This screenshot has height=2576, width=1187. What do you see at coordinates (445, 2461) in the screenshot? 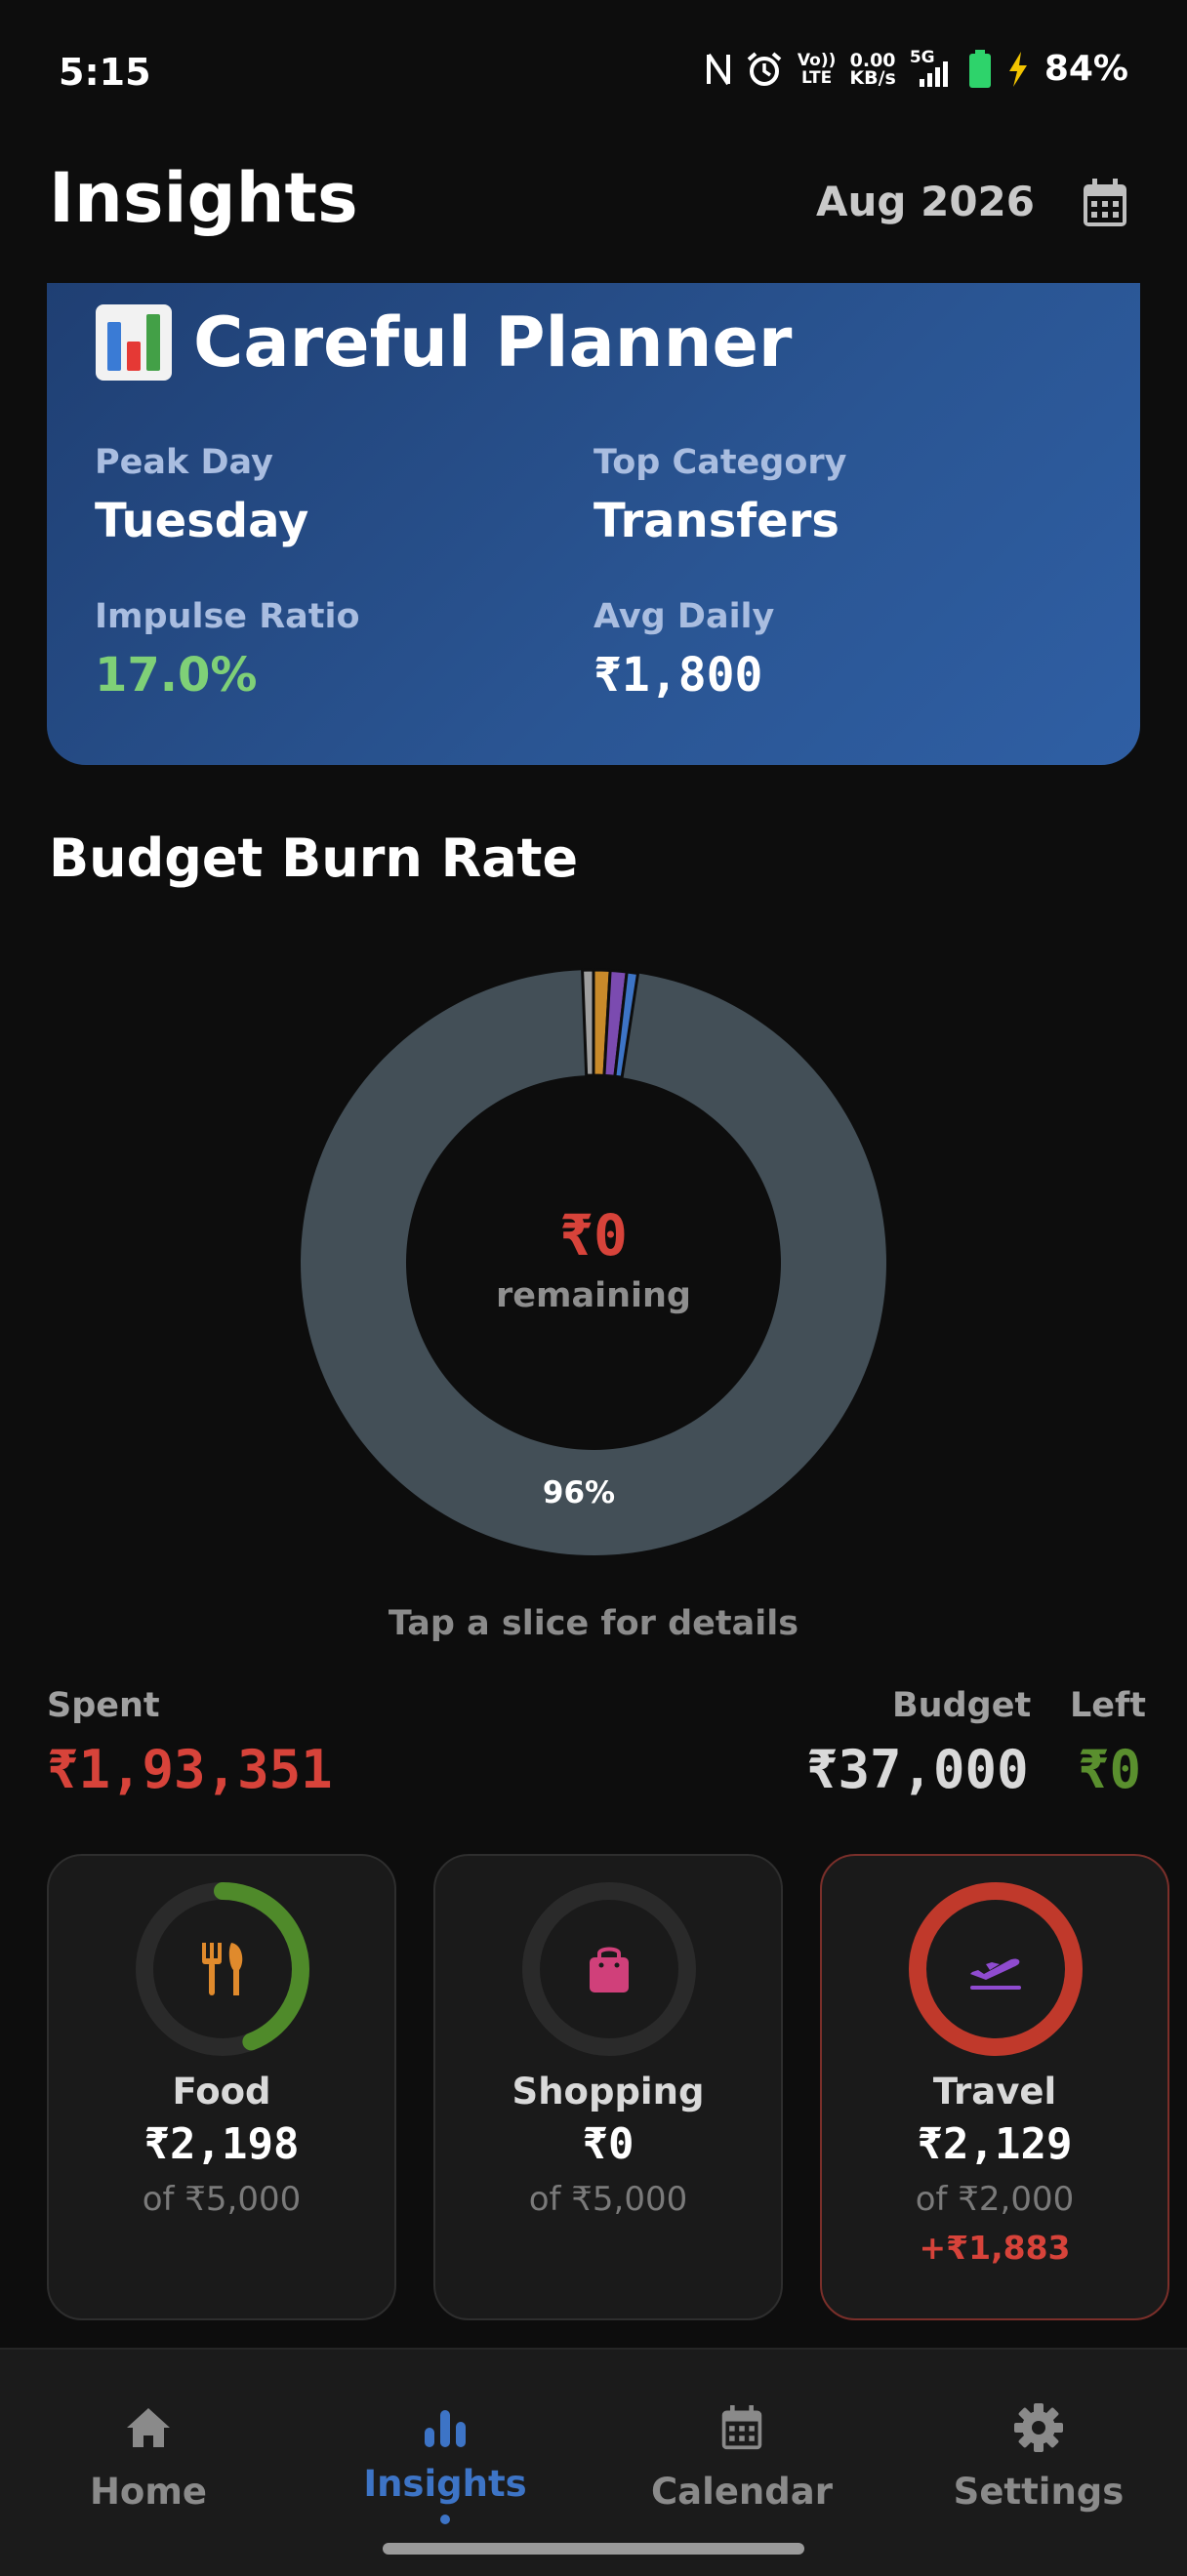
I see `nav-item-insights: Insights` at bounding box center [445, 2461].